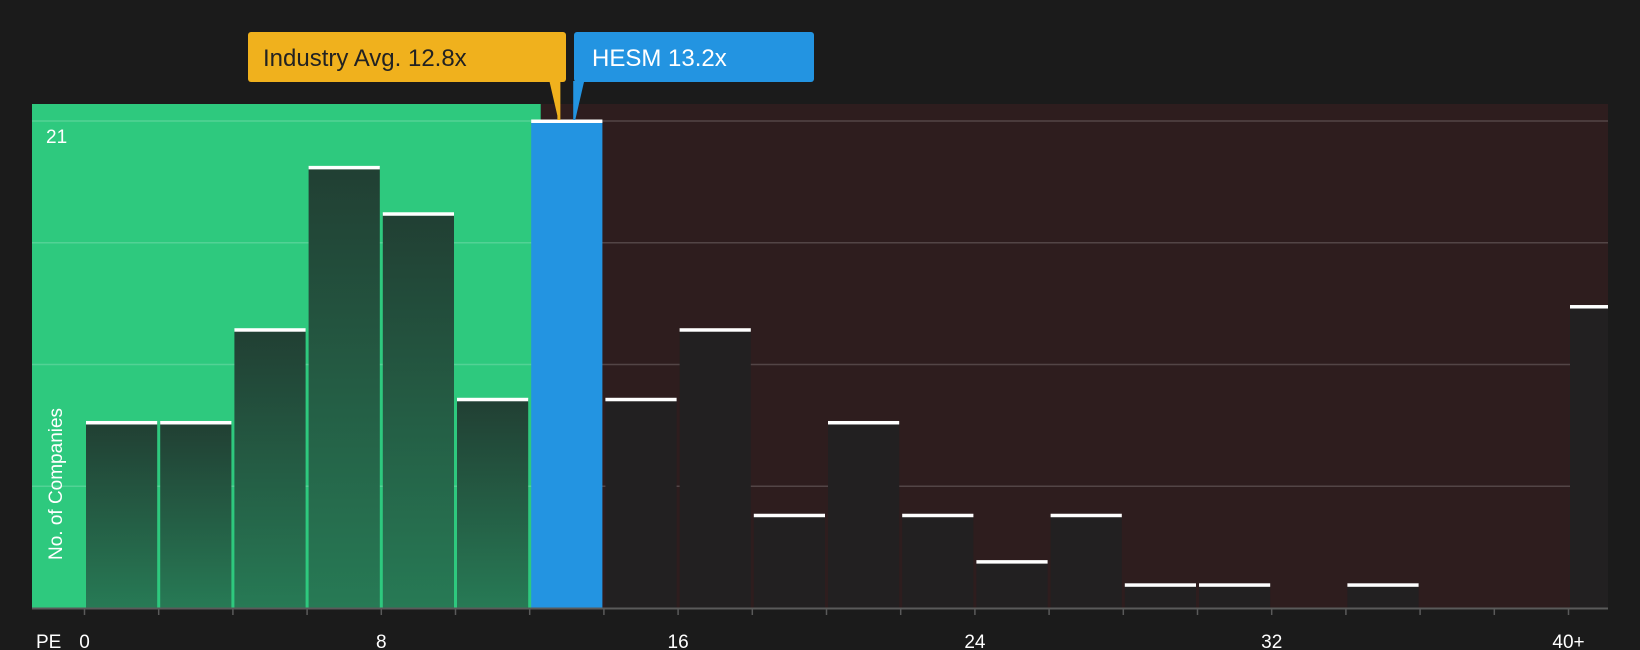  What do you see at coordinates (56, 484) in the screenshot?
I see `y-axis-label: No. of Companies` at bounding box center [56, 484].